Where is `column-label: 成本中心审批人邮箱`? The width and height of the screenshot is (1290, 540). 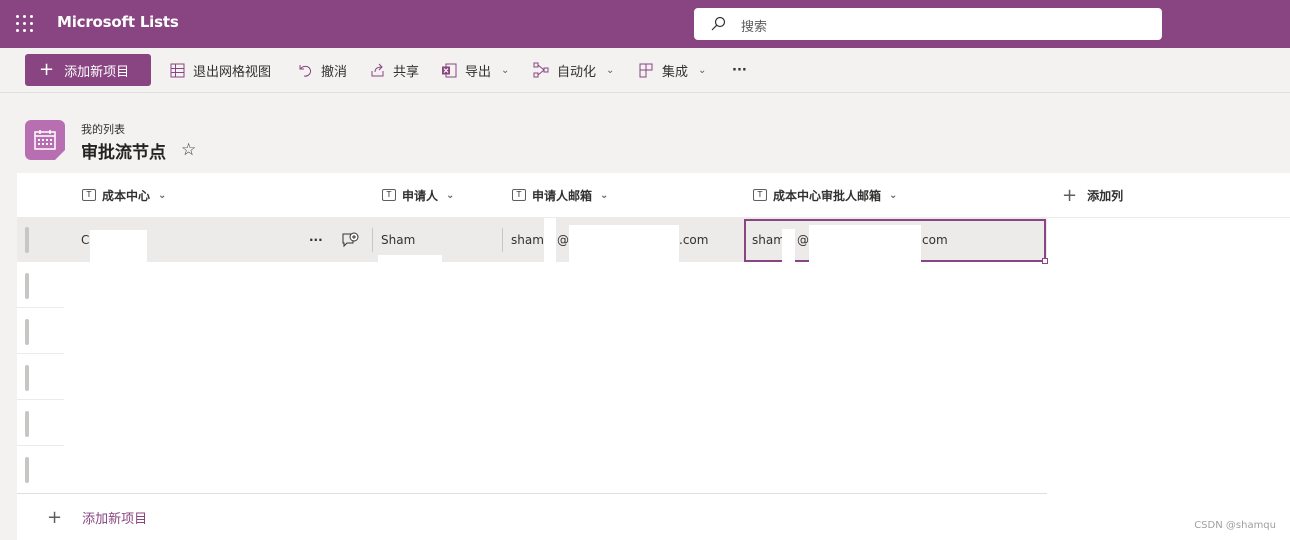
column-label: 成本中心审批人邮箱 is located at coordinates (827, 195).